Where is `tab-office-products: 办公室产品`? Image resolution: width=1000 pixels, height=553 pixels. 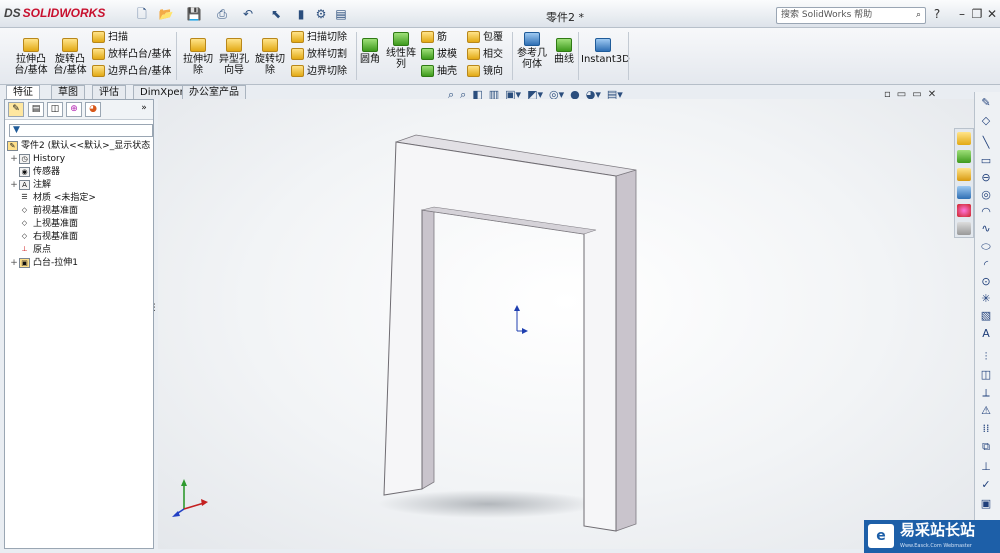 tab-office-products: 办公室产品 is located at coordinates (214, 92).